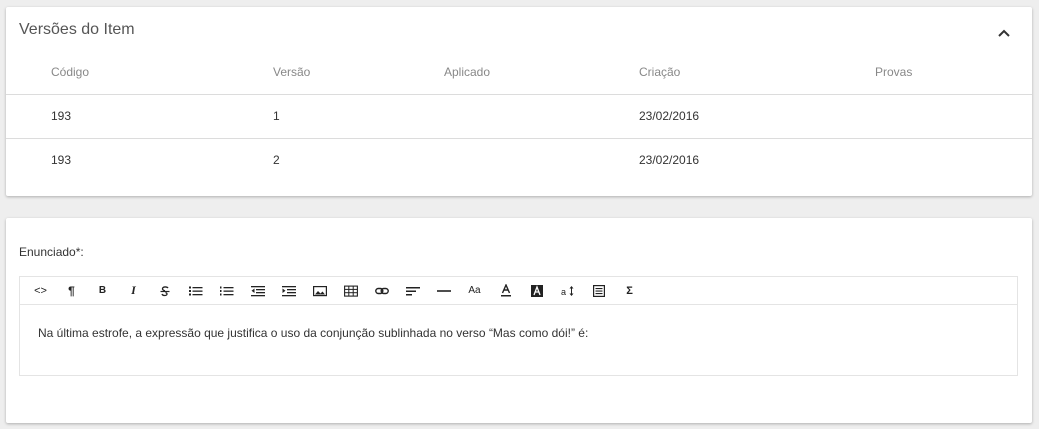  Describe the element at coordinates (358, 73) in the screenshot. I see `column-header-versao: Versão` at that location.